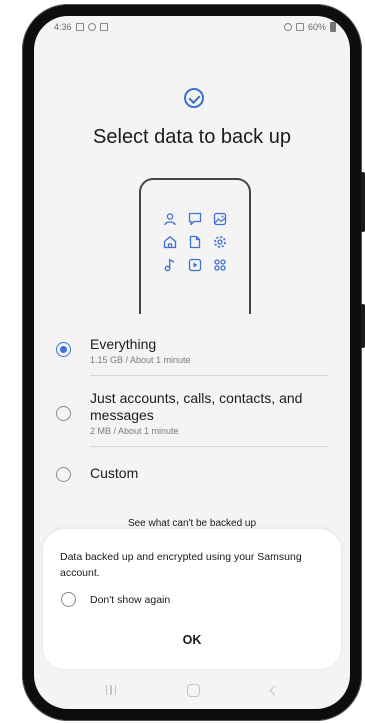  I want to click on music-icon, so click(170, 265).